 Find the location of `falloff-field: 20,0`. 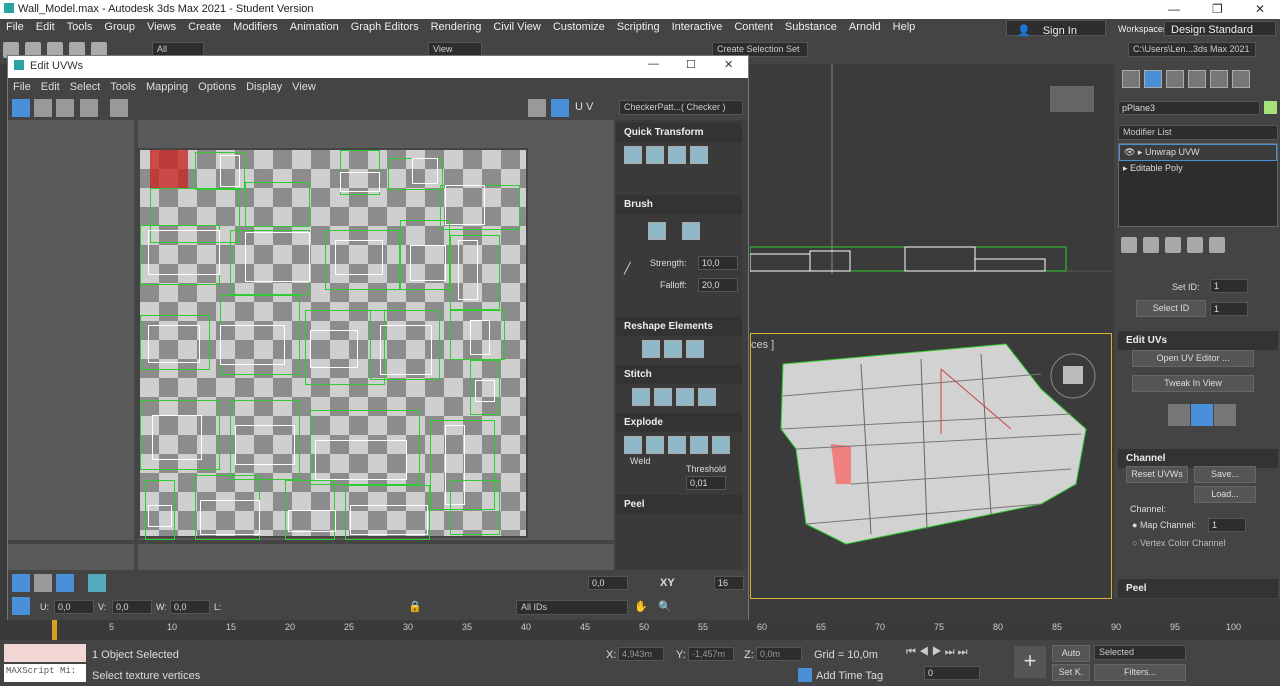

falloff-field: 20,0 is located at coordinates (718, 285).